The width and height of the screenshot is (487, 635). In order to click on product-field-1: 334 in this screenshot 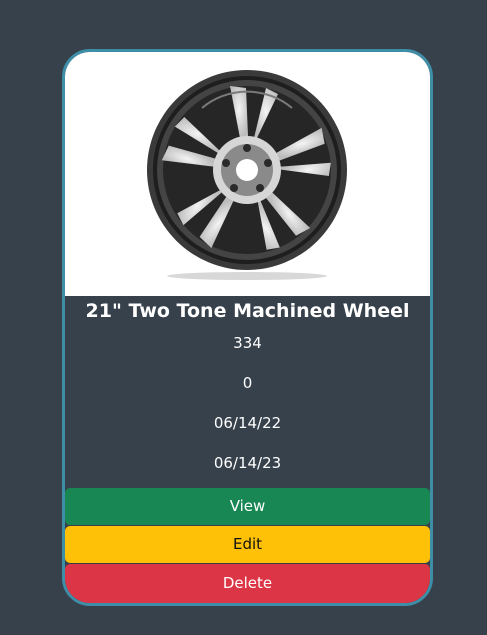, I will do `click(247, 343)`.